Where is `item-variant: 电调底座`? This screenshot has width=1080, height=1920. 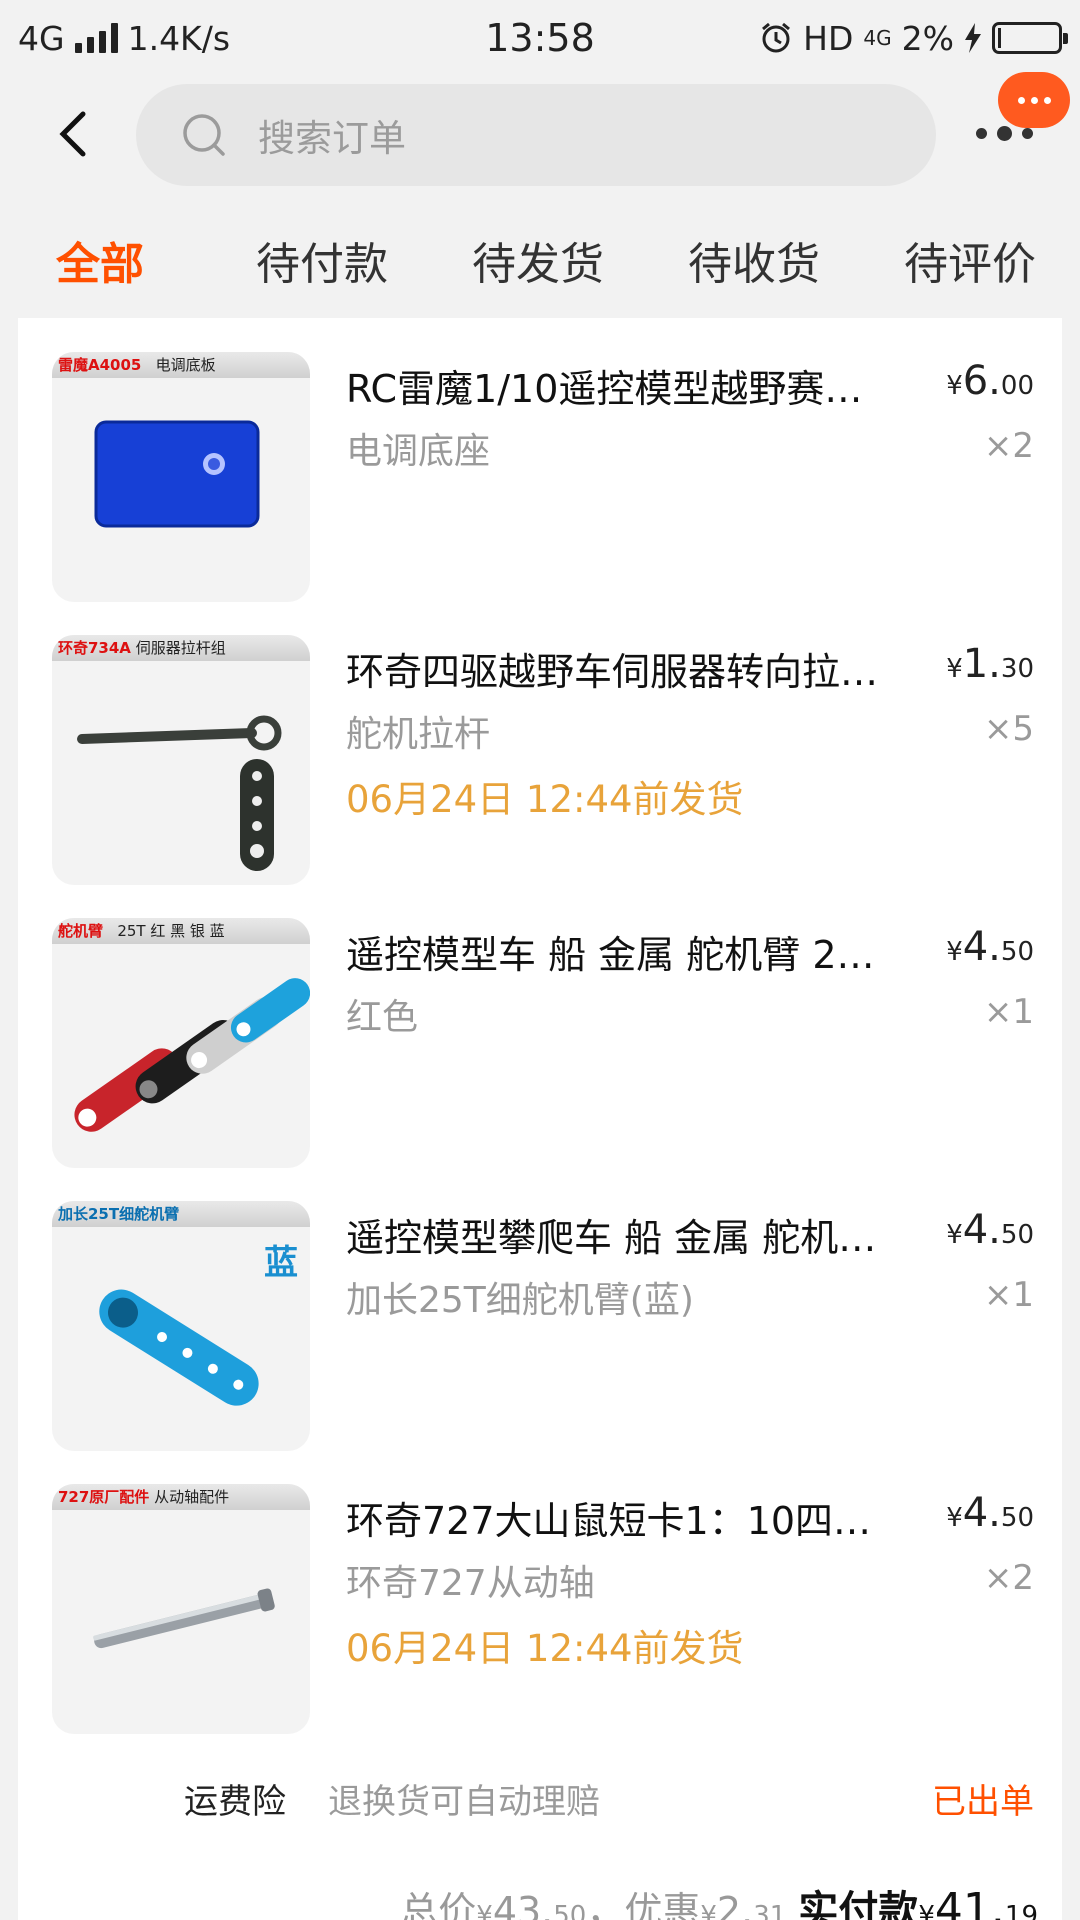
item-variant: 电调底座 is located at coordinates (418, 451).